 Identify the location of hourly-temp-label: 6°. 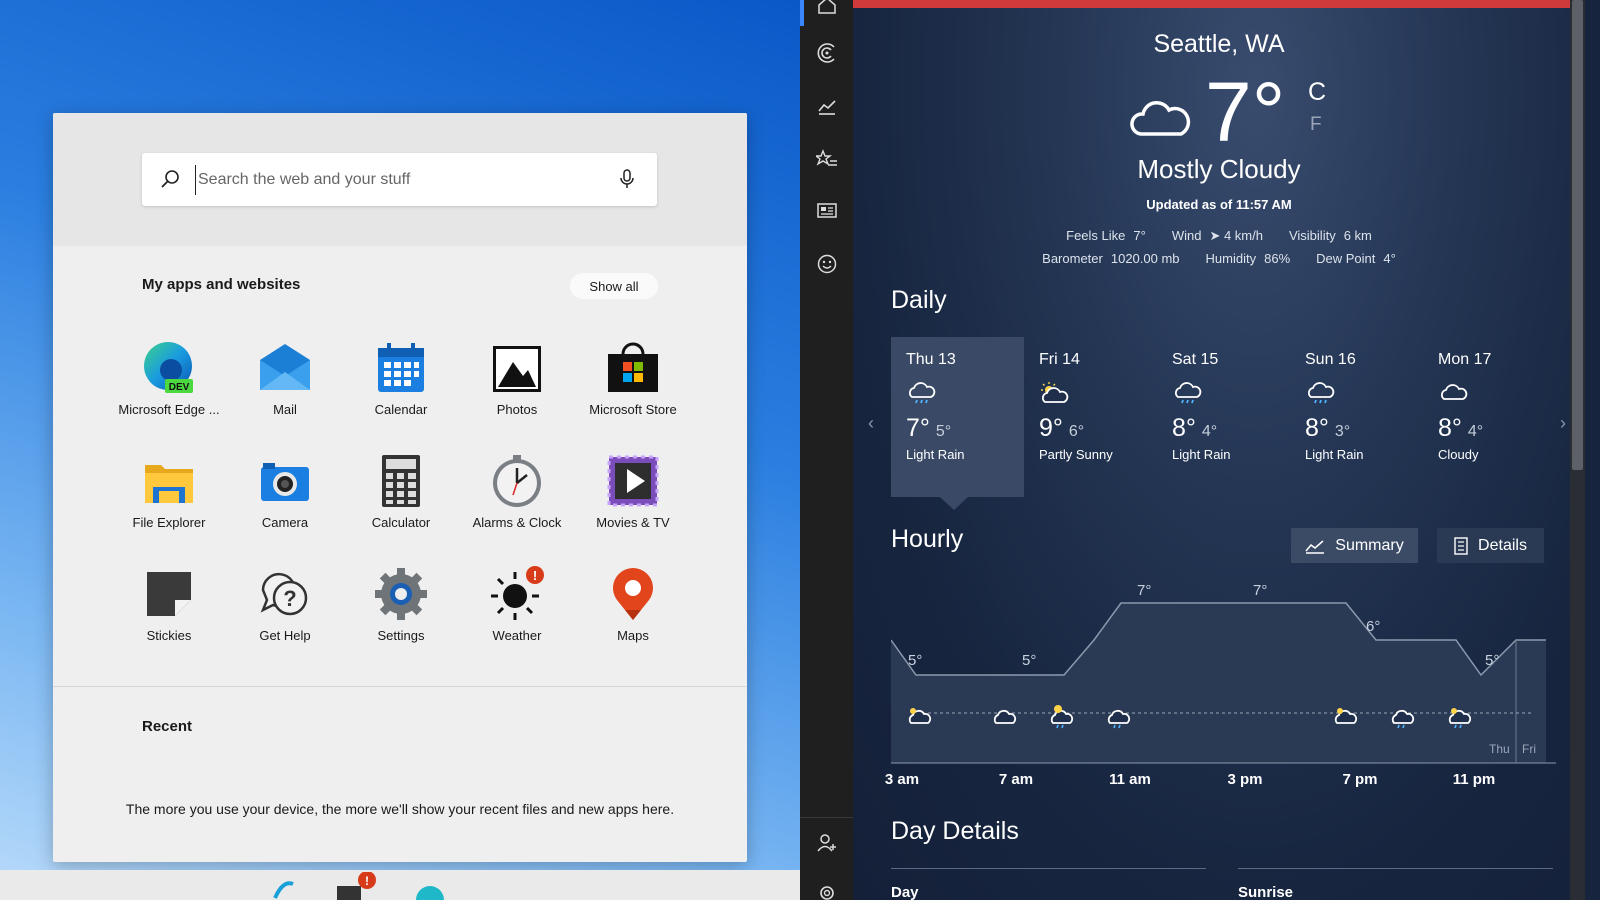
(1373, 626).